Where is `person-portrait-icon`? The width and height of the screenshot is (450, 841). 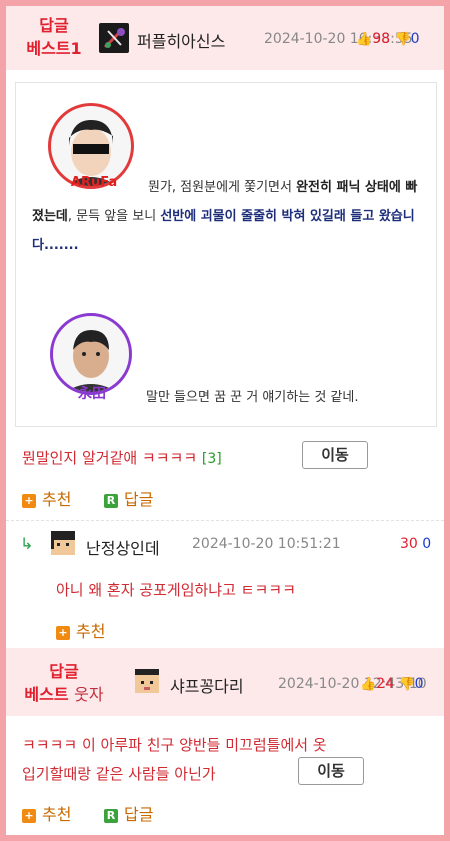 person-portrait-icon is located at coordinates (91, 361).